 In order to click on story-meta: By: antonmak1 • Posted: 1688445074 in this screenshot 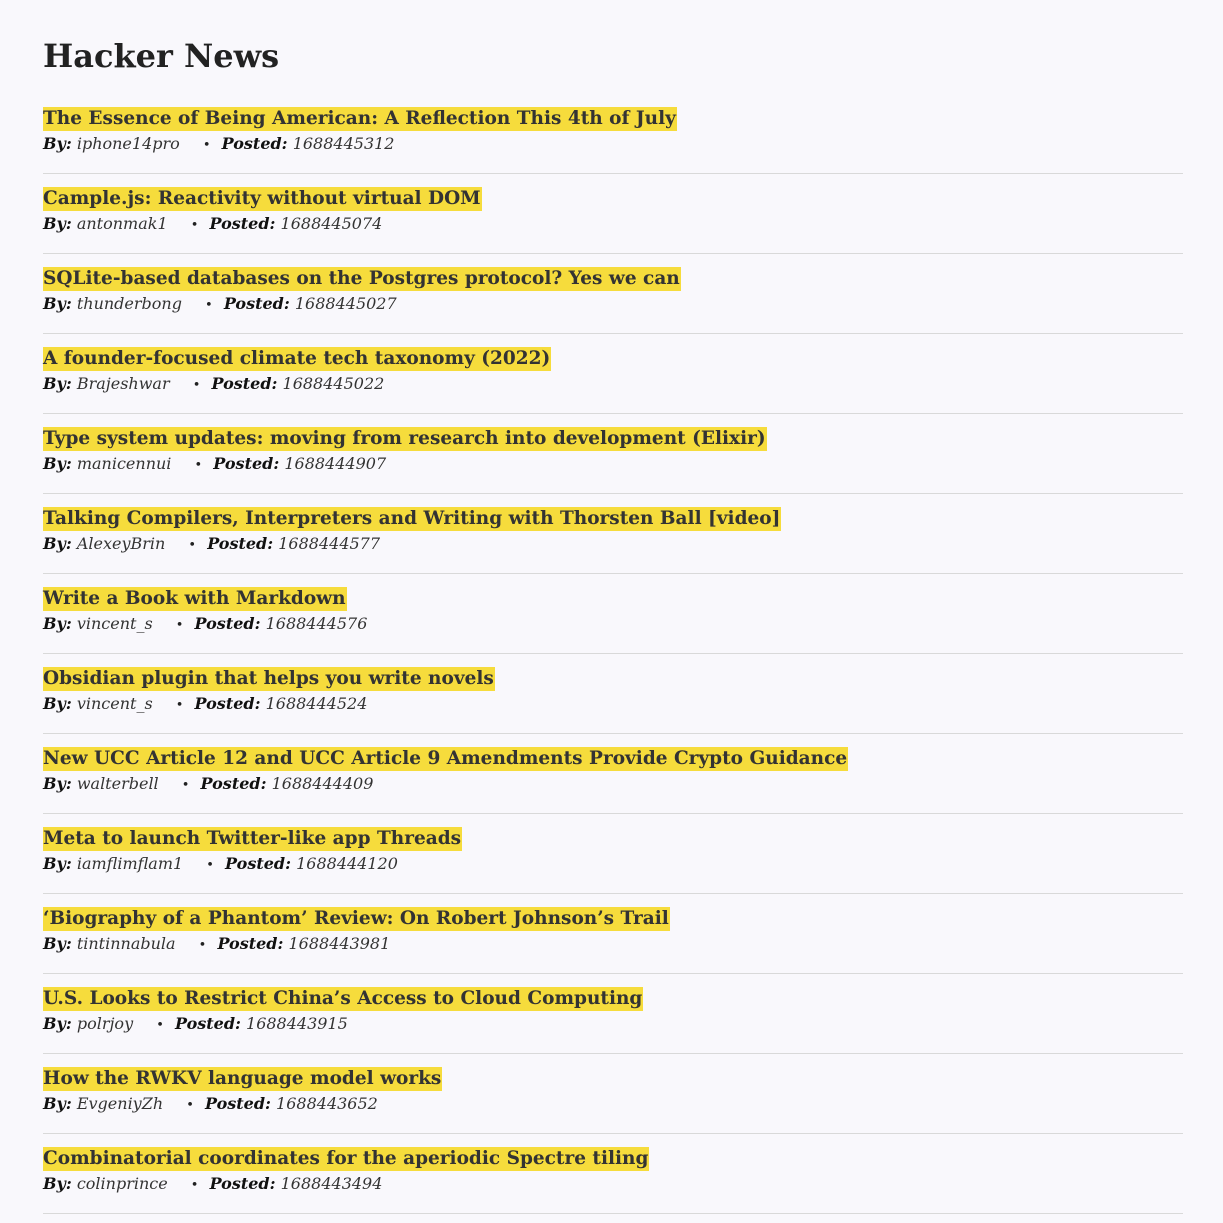, I will do `click(212, 225)`.